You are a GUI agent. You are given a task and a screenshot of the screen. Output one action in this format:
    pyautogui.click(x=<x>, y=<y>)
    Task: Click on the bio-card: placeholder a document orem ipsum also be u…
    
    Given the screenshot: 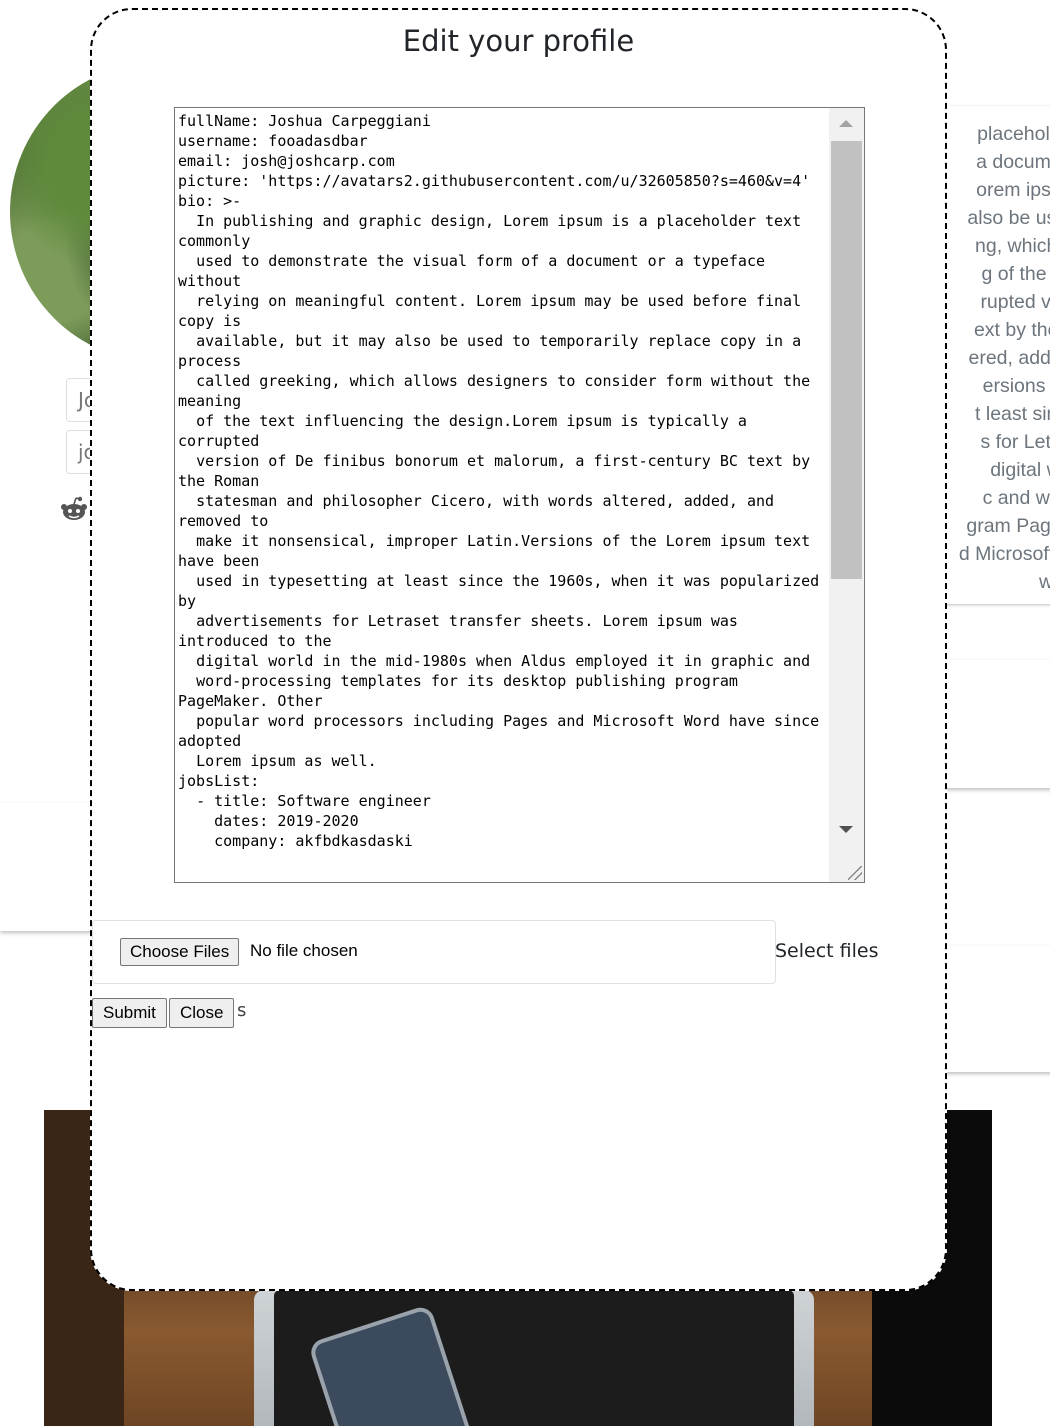 What is the action you would take?
    pyautogui.click(x=990, y=355)
    